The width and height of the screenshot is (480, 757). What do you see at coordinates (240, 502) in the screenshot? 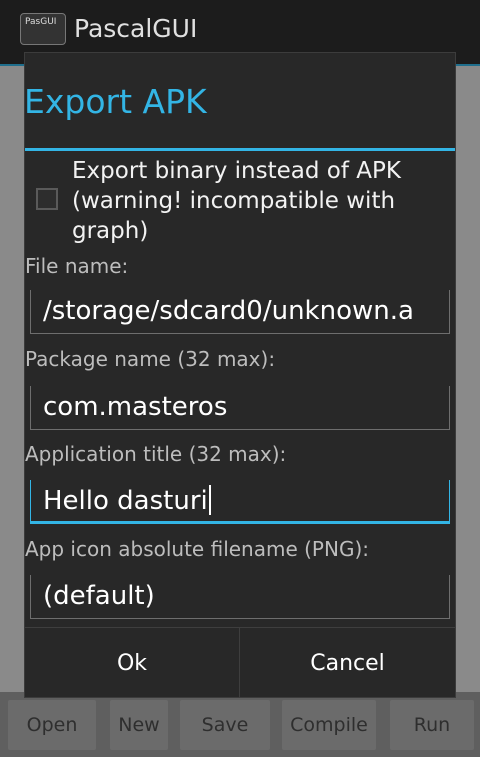
I see `application-title-input: Hello dasturi` at bounding box center [240, 502].